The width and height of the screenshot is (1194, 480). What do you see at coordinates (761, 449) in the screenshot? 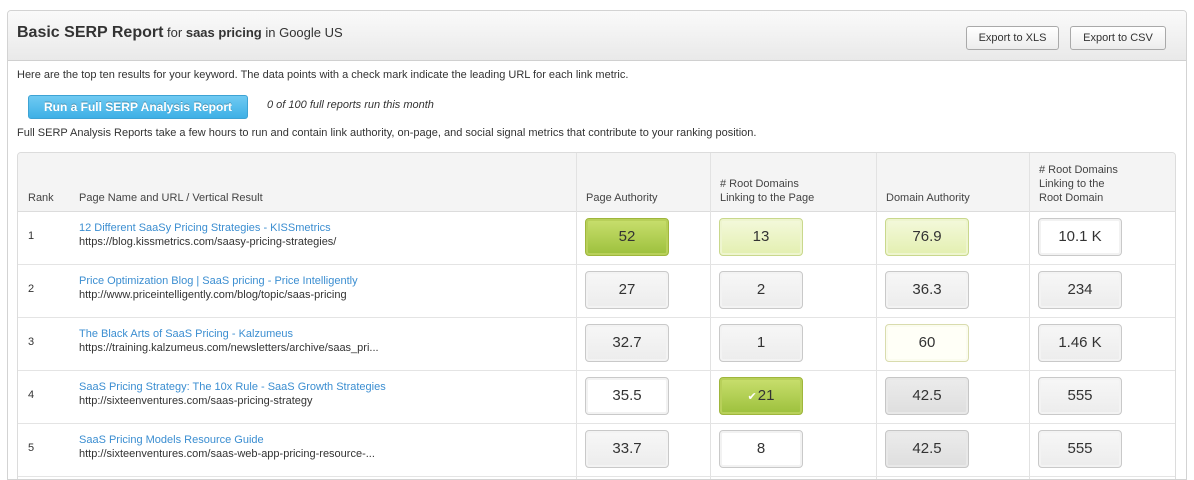
I see `root-domains-page-value: 8` at bounding box center [761, 449].